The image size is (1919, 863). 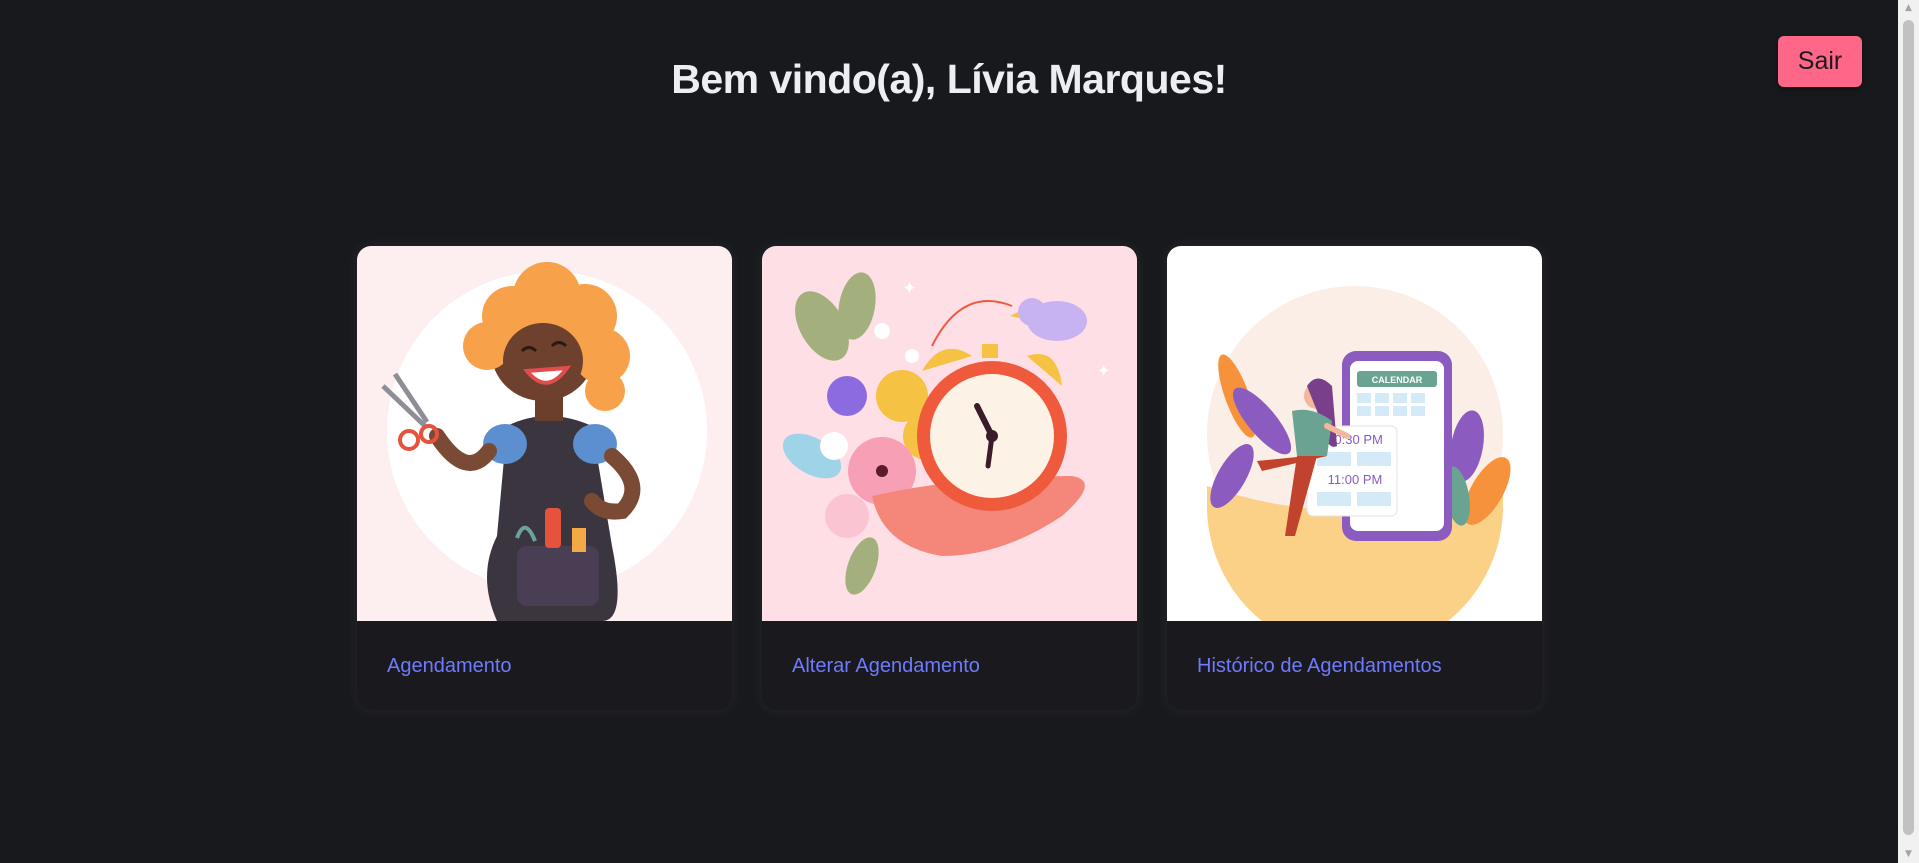 What do you see at coordinates (949, 433) in the screenshot?
I see `alarm-clock-flowers-illustration: ✦ ✦` at bounding box center [949, 433].